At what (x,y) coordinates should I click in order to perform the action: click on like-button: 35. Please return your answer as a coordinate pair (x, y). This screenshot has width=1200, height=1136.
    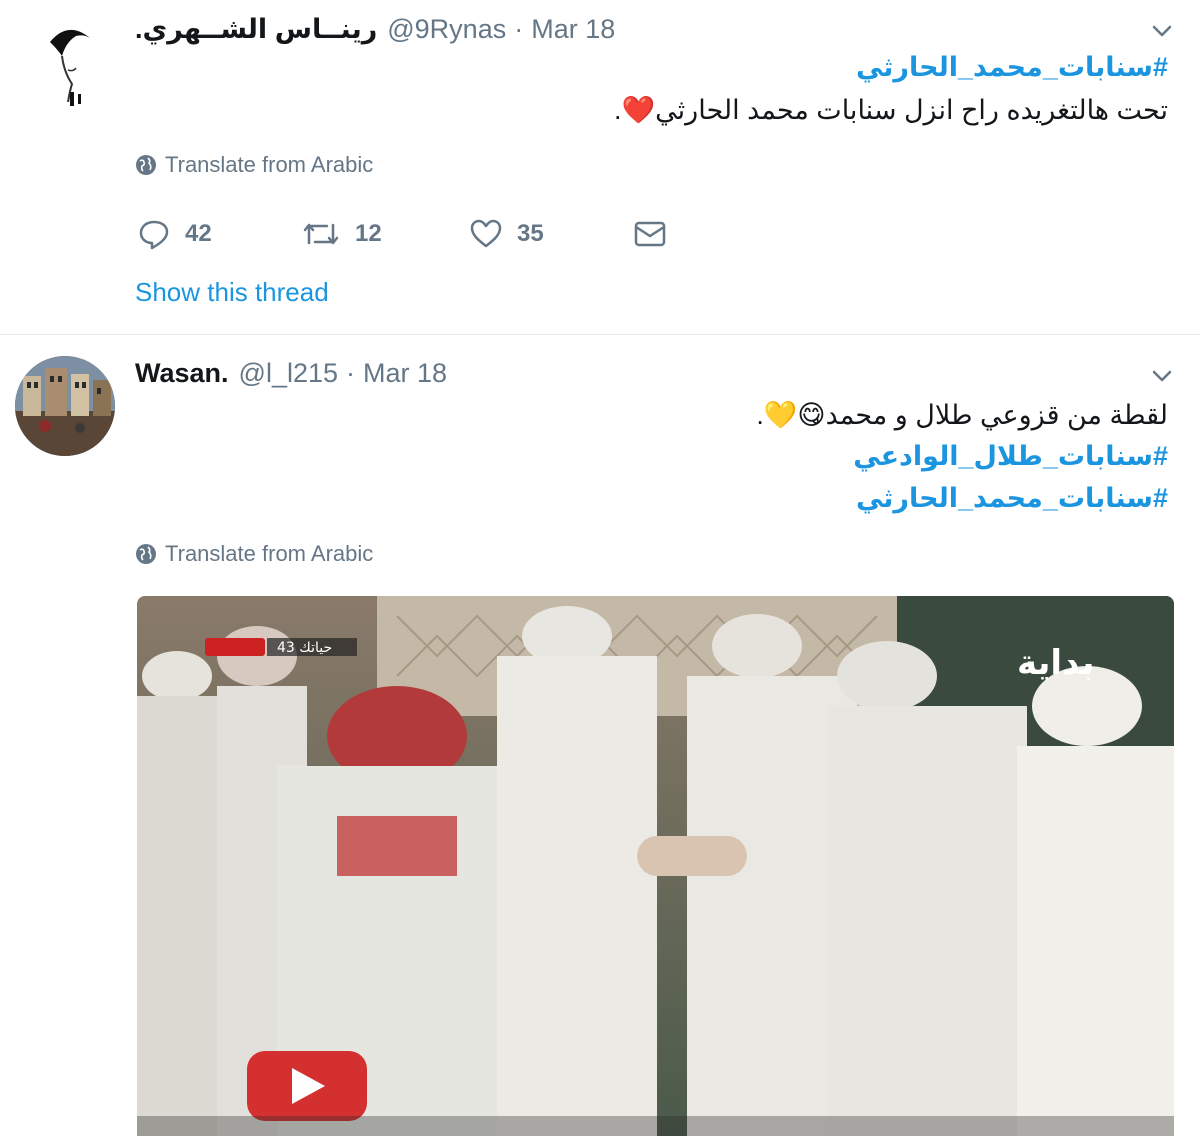
    Looking at the image, I should click on (506, 234).